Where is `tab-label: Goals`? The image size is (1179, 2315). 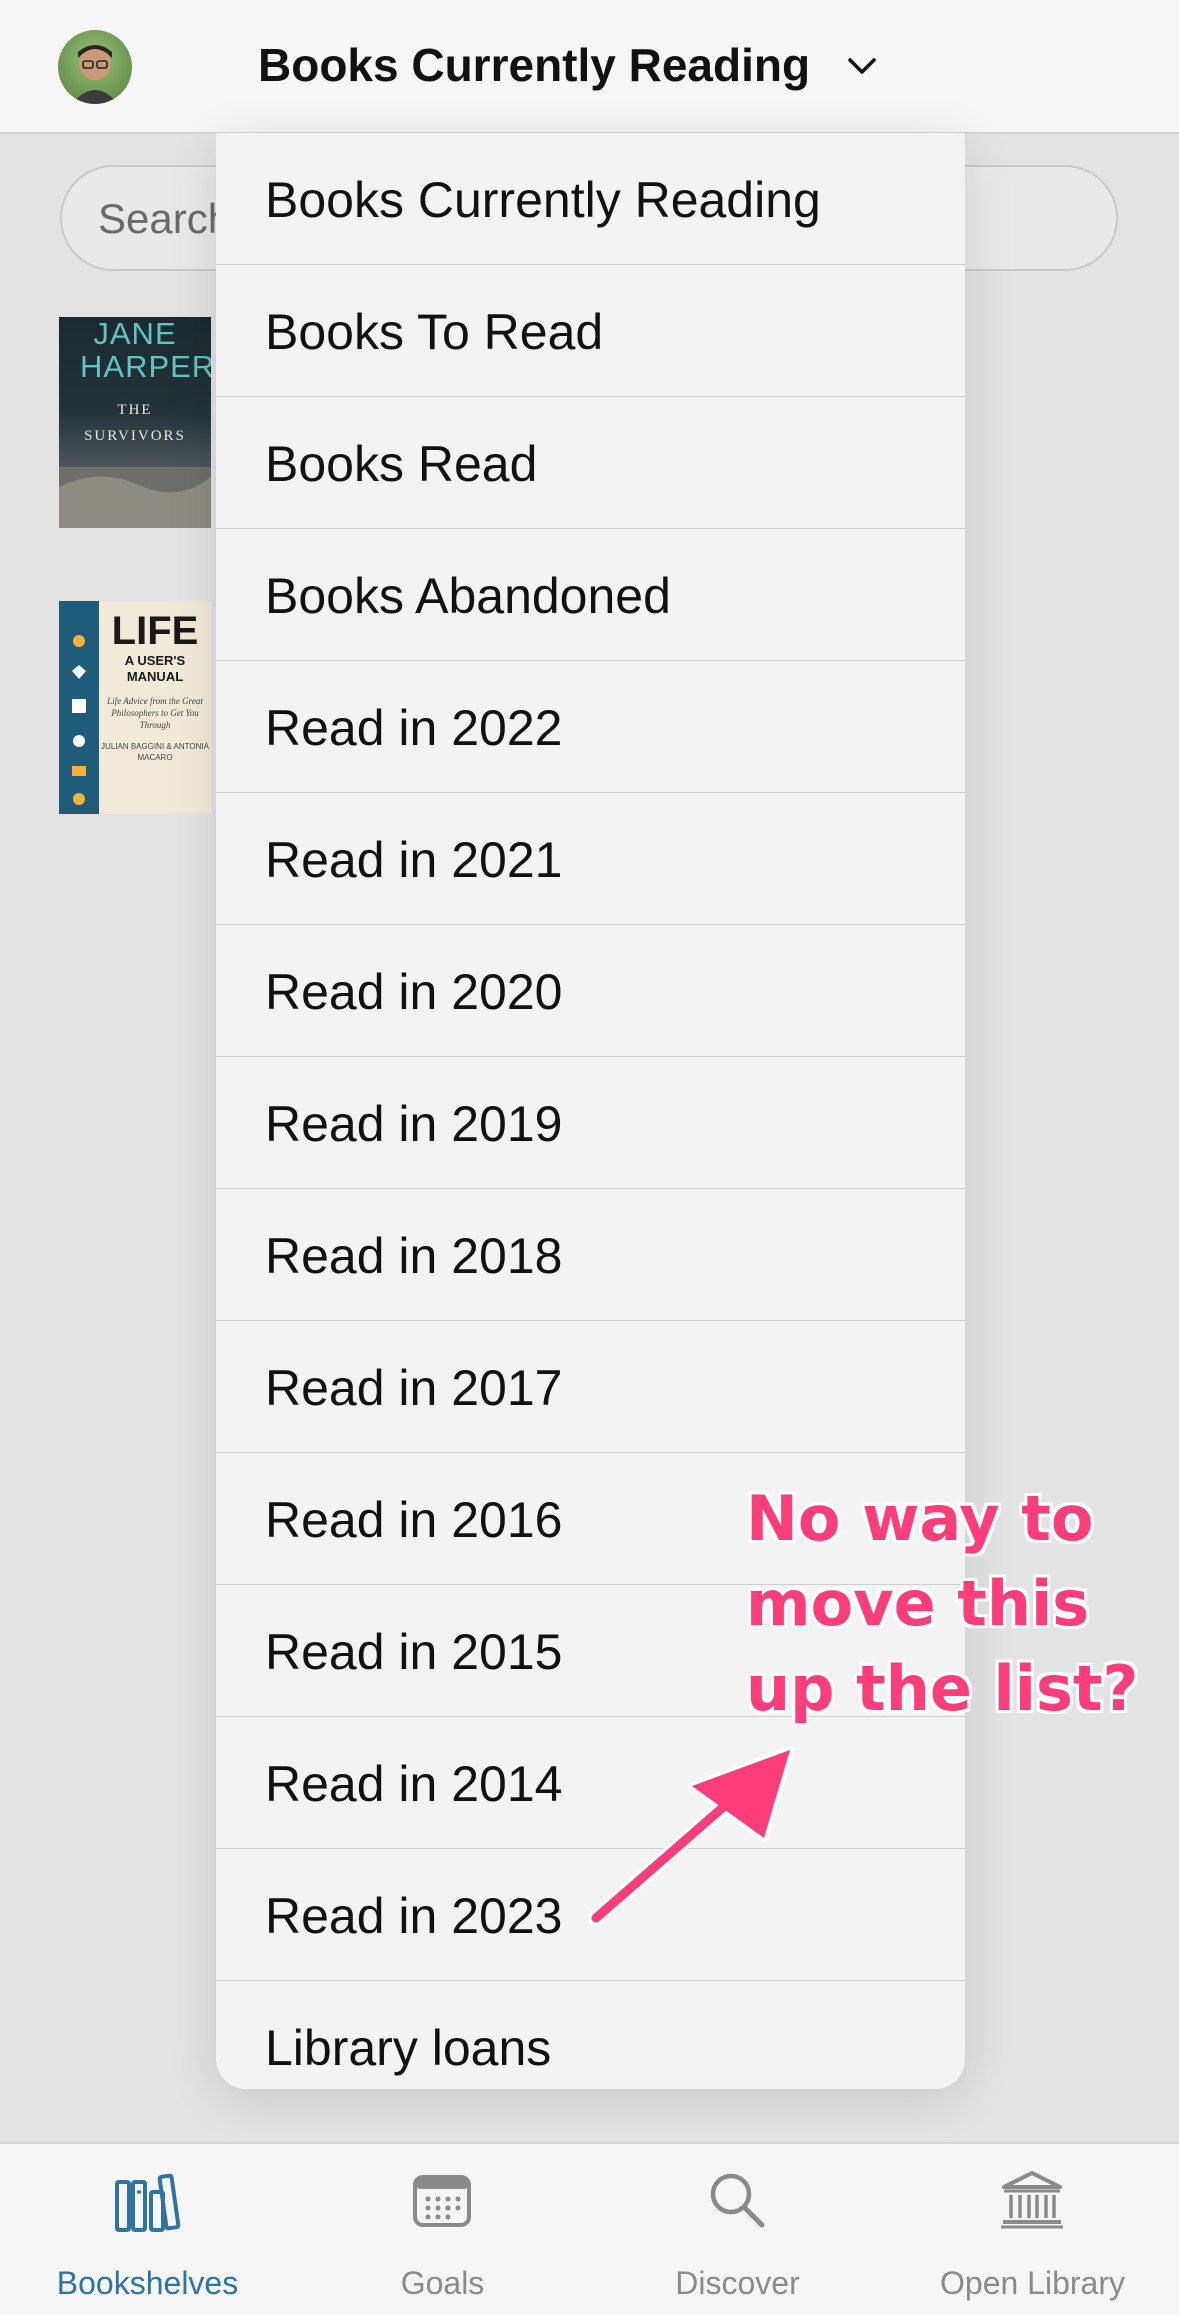 tab-label: Goals is located at coordinates (442, 2283).